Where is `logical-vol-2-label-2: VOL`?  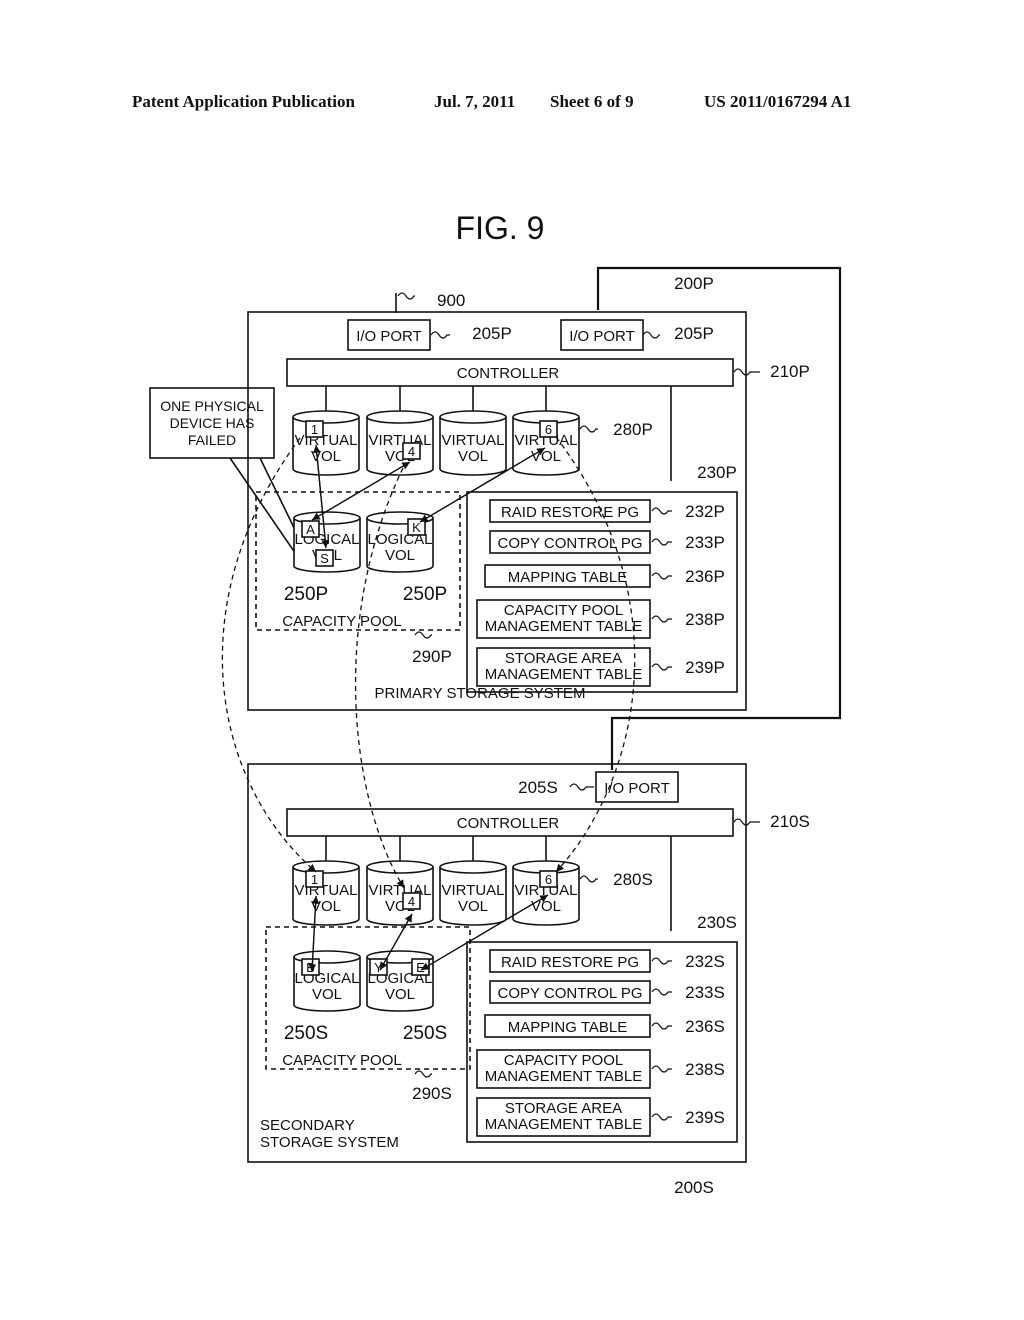
logical-vol-2-label-2: VOL is located at coordinates (400, 994).